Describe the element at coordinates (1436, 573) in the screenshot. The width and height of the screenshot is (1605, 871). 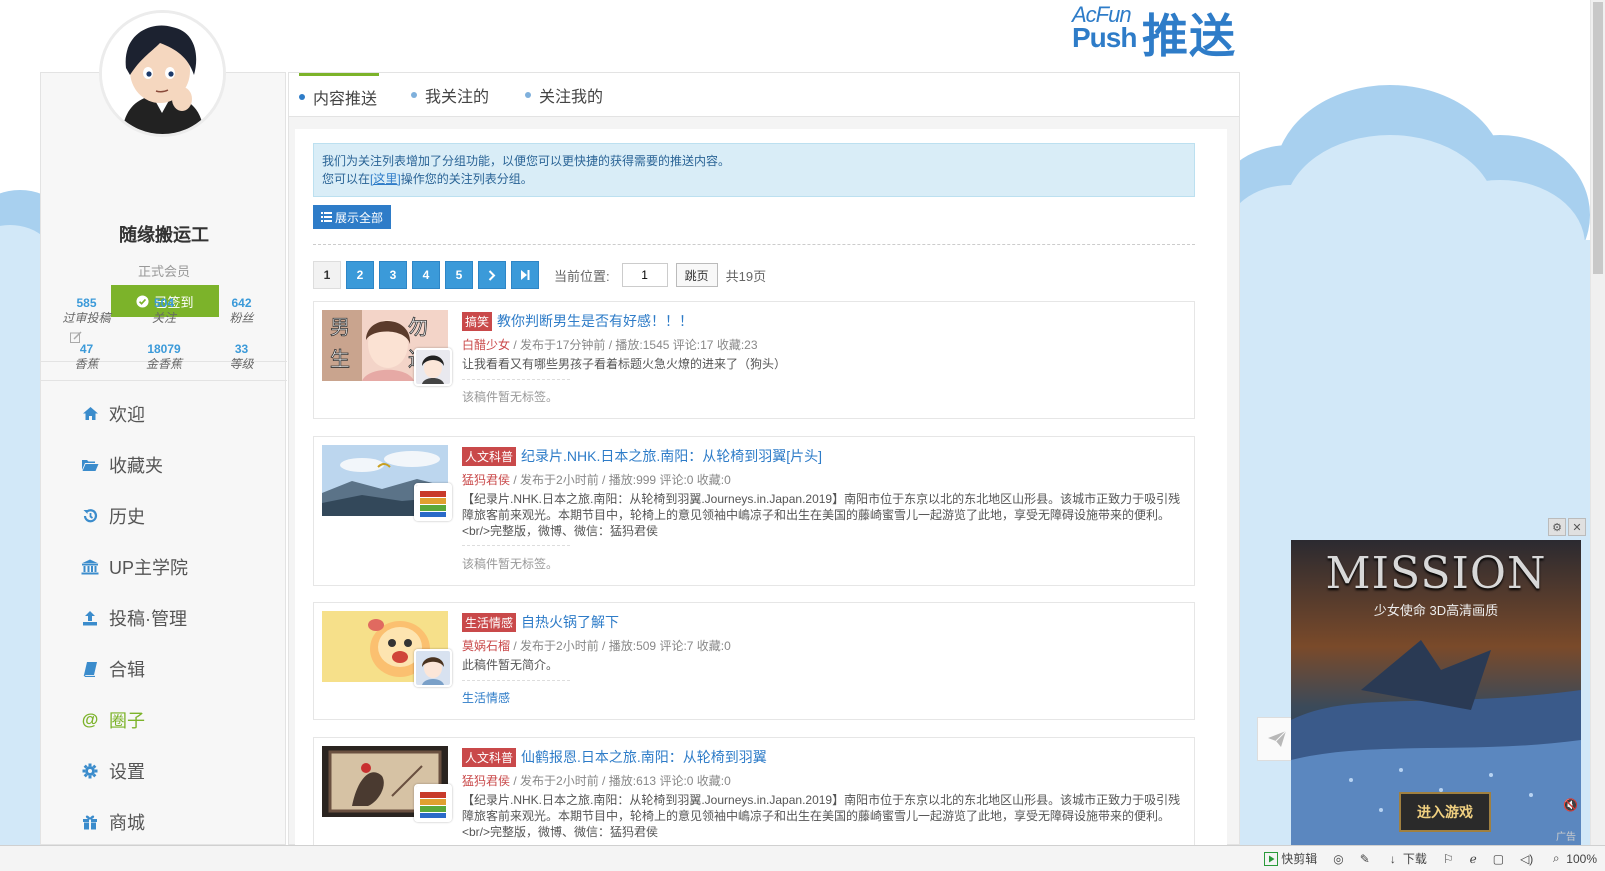
I see `ad-title: MISSION` at that location.